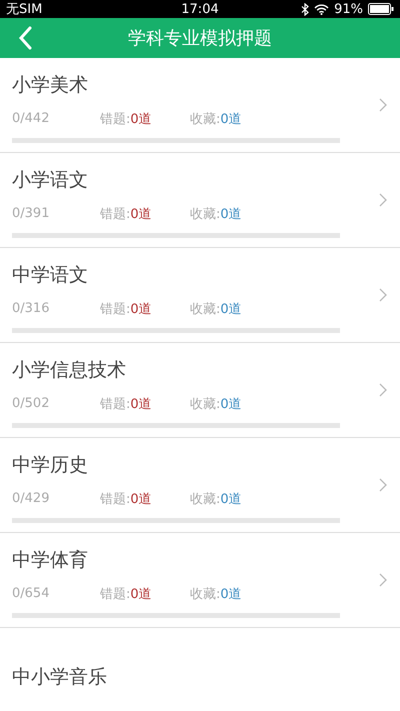 The height and width of the screenshot is (711, 400). I want to click on battery-percent: 91%, so click(348, 9).